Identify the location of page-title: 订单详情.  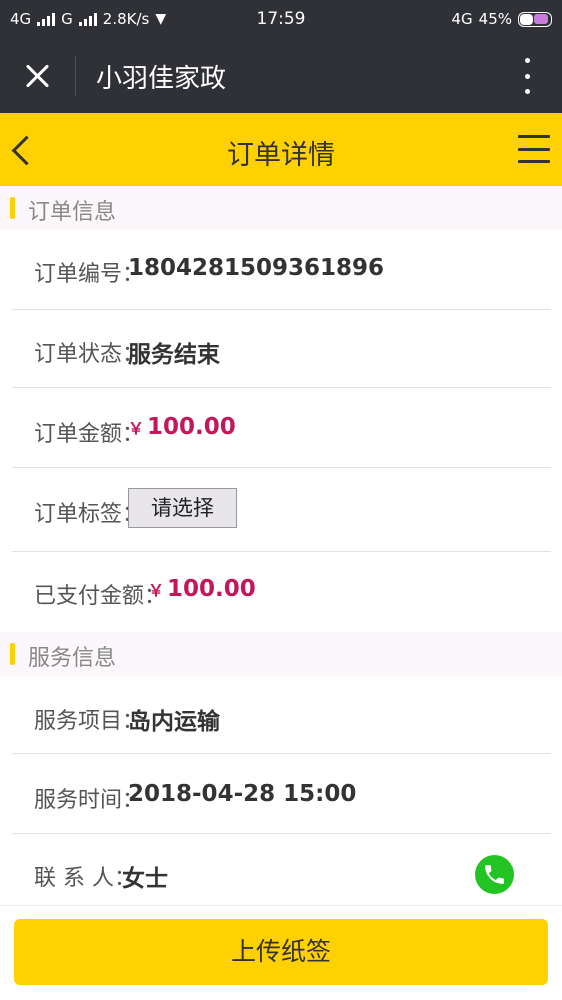
(281, 155).